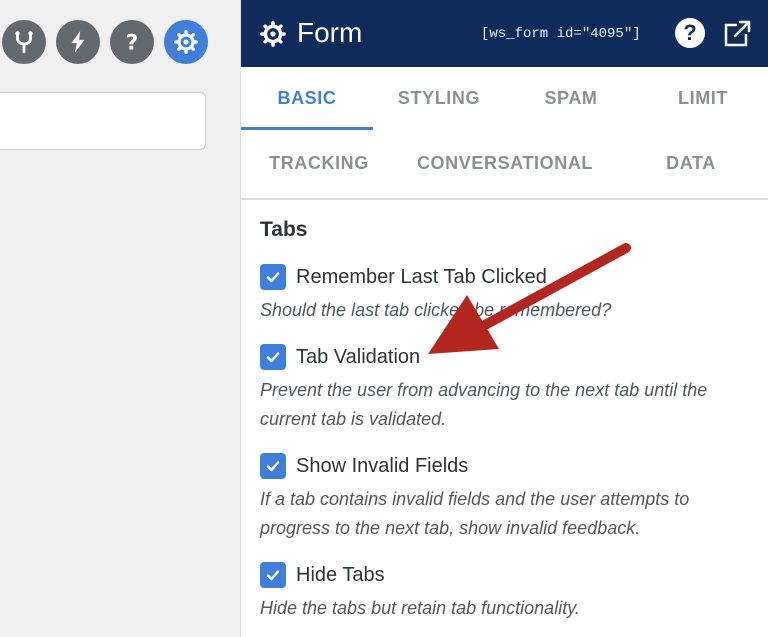 Image resolution: width=768 pixels, height=637 pixels. I want to click on option-hide-tabs: Hide Tabs, so click(322, 575).